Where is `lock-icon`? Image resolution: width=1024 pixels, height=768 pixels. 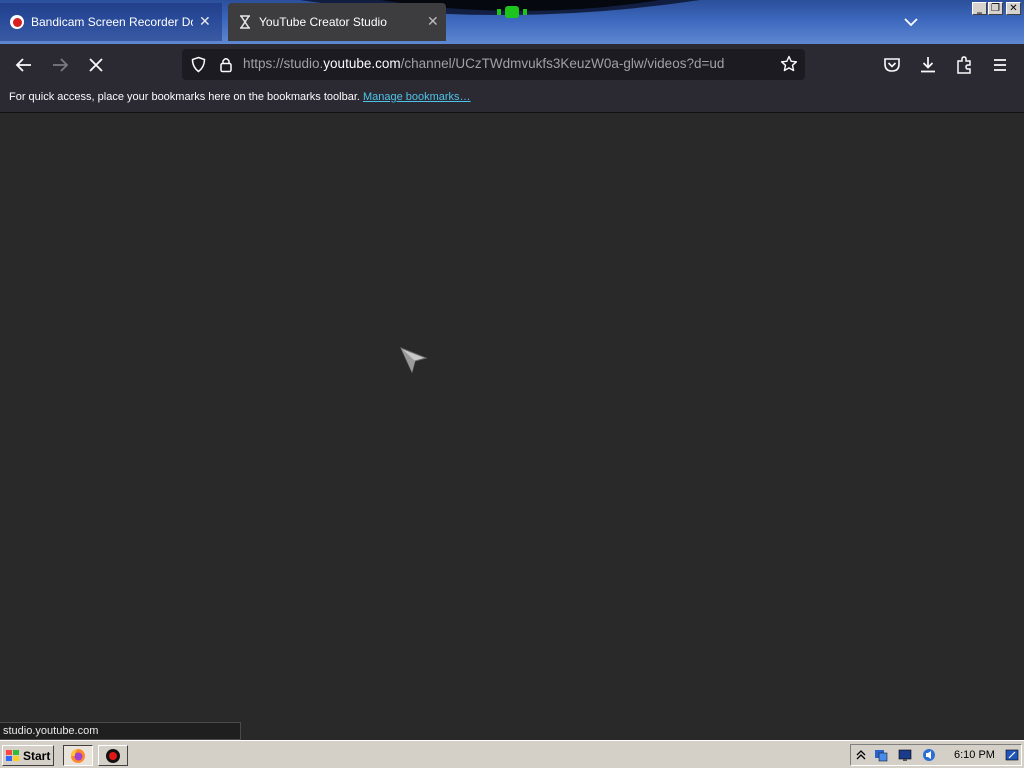
lock-icon is located at coordinates (226, 64).